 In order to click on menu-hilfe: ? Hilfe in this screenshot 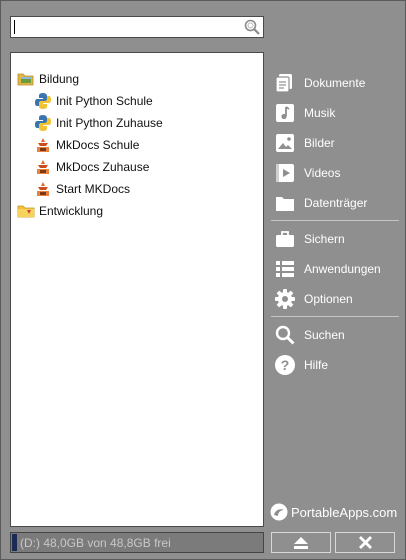, I will do `click(335, 365)`.